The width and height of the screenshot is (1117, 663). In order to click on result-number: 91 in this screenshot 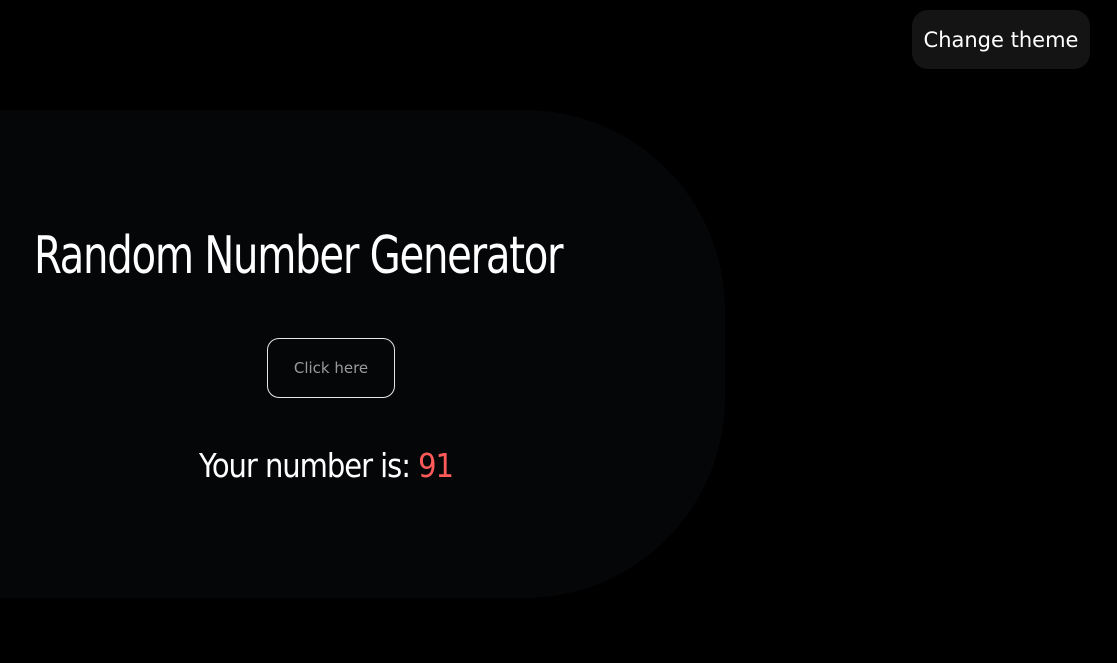, I will do `click(436, 465)`.